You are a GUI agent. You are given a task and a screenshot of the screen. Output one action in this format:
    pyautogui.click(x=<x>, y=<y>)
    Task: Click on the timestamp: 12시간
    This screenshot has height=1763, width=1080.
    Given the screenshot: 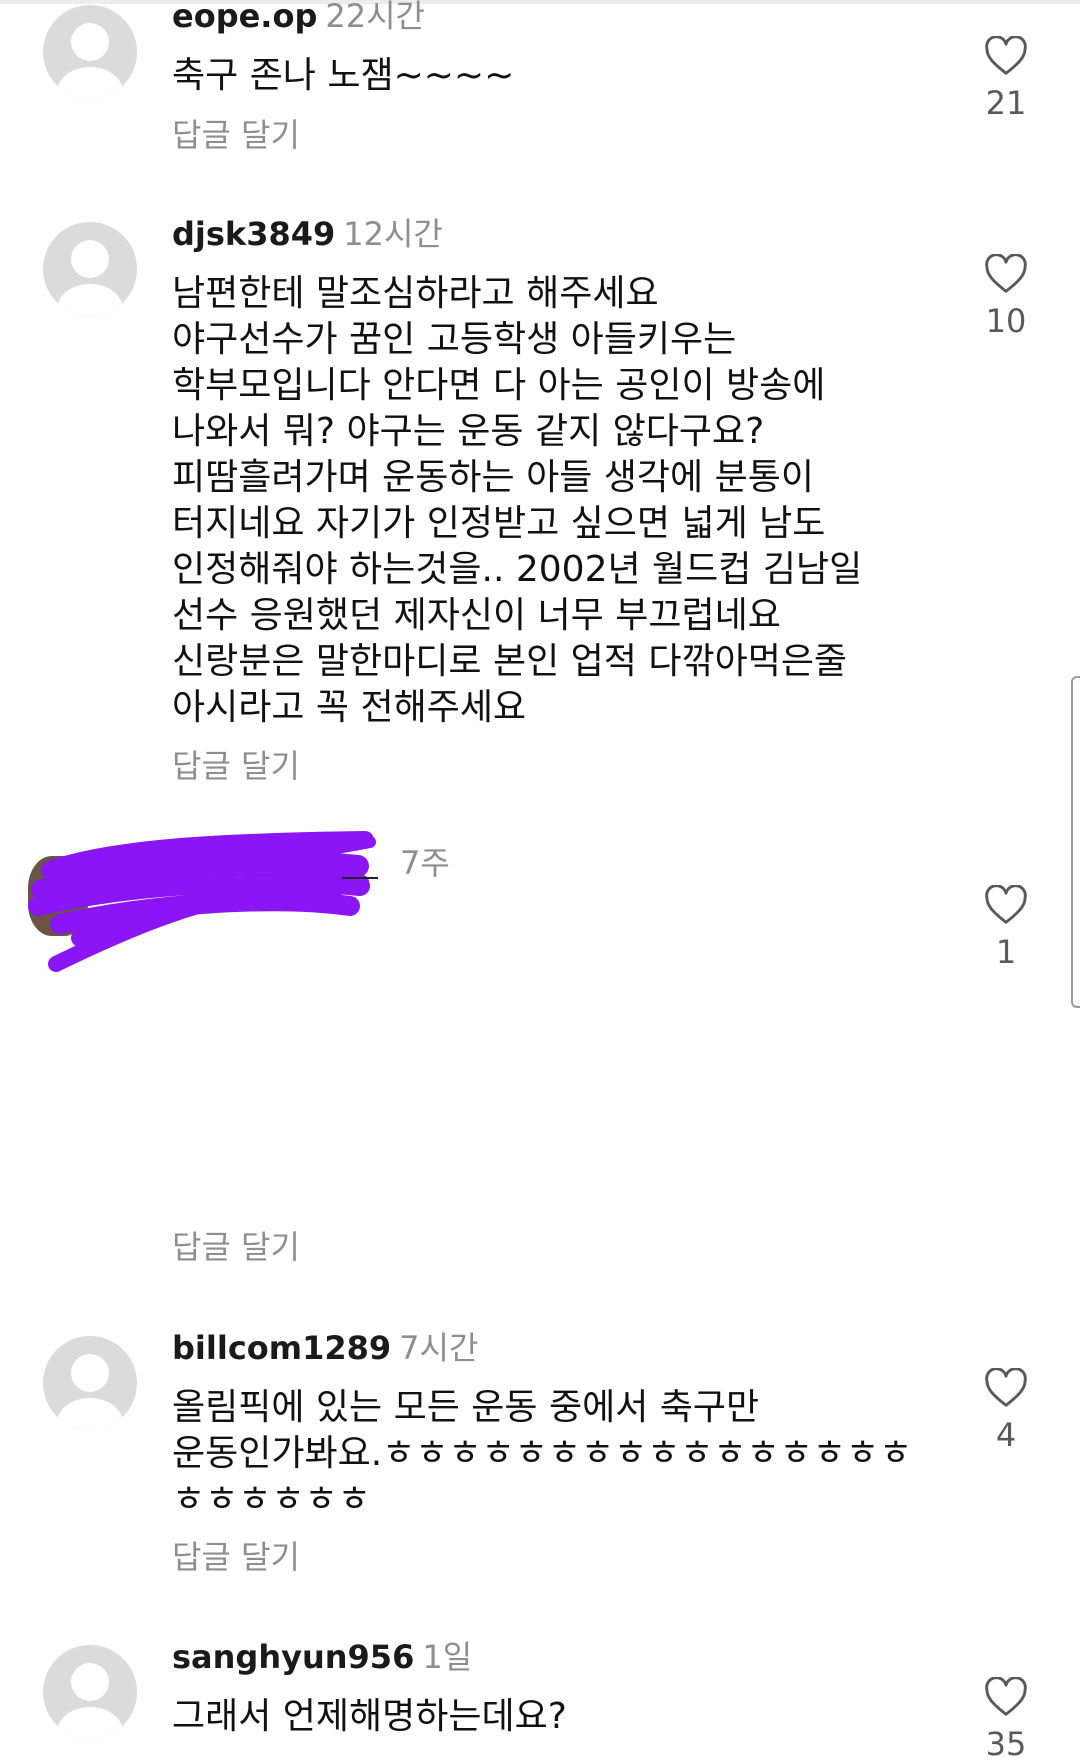 What is the action you would take?
    pyautogui.click(x=393, y=234)
    